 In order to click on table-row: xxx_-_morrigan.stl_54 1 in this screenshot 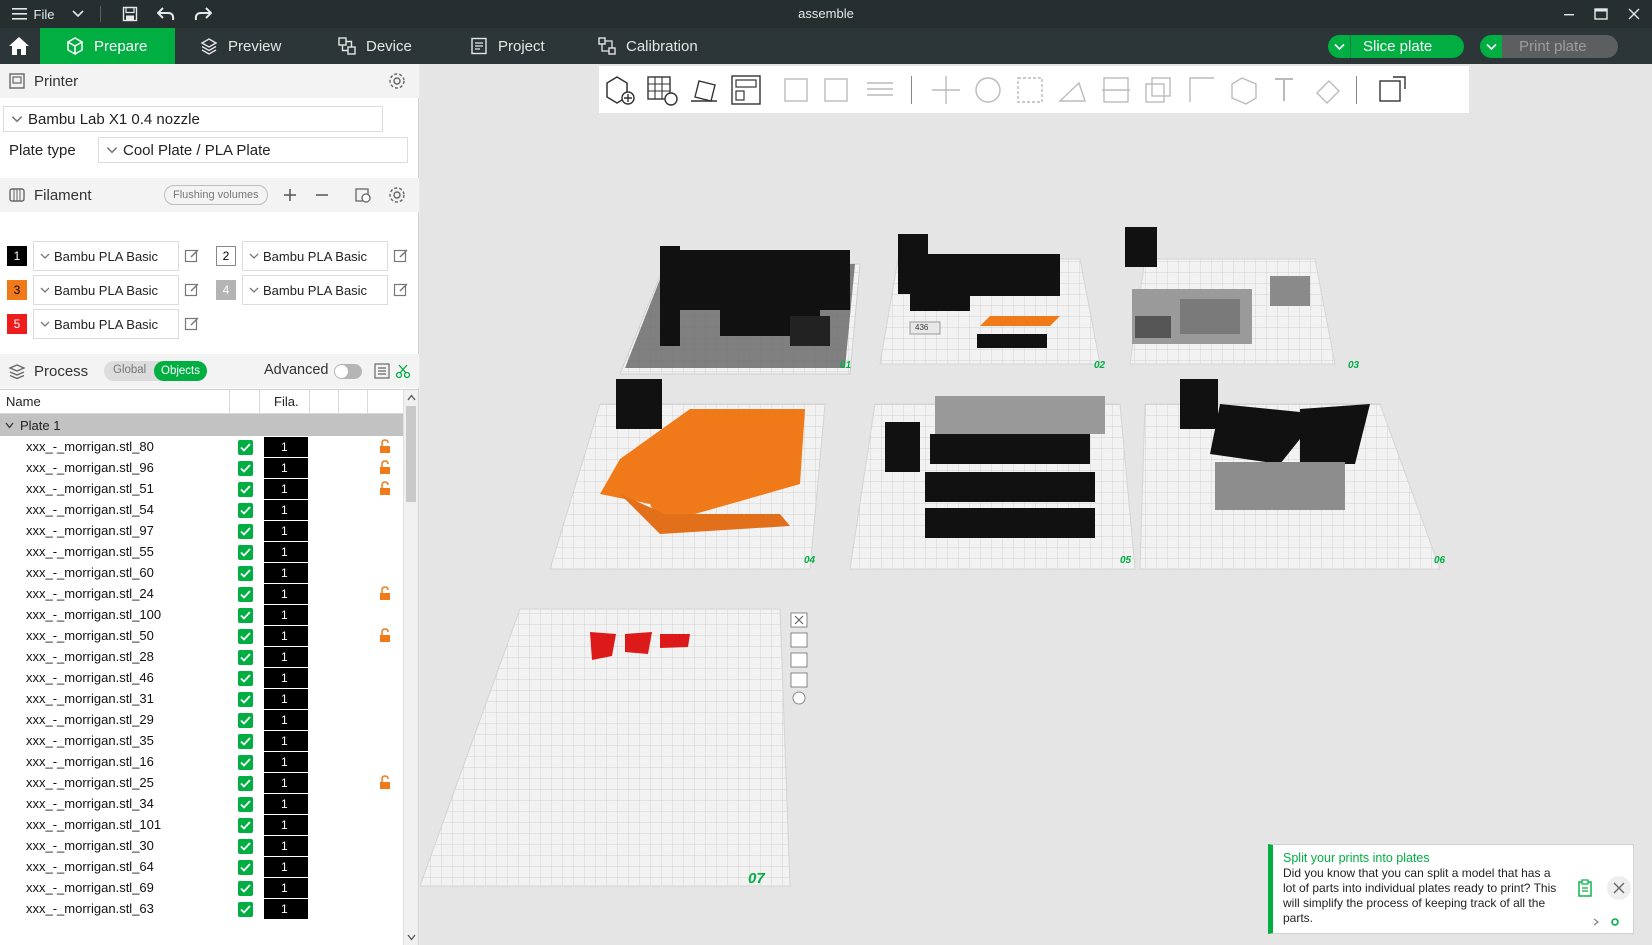, I will do `click(201, 510)`.